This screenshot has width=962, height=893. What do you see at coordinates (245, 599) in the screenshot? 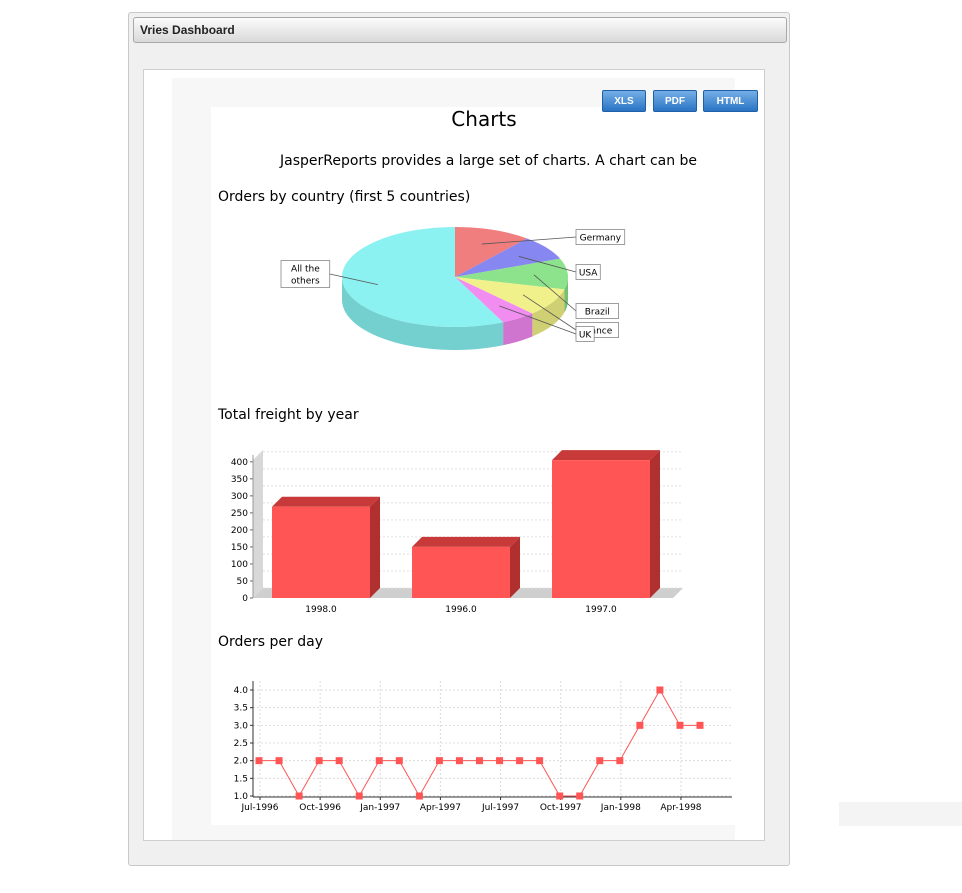
I see `bar-y-tick-label: 0` at bounding box center [245, 599].